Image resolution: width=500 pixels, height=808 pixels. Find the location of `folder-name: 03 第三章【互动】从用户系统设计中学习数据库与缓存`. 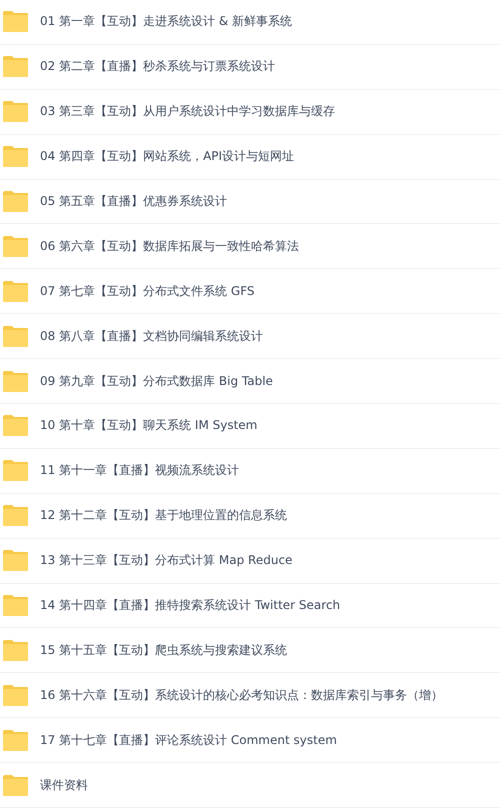

folder-name: 03 第三章【互动】从用户系统设计中学习数据库与缓存 is located at coordinates (188, 111).